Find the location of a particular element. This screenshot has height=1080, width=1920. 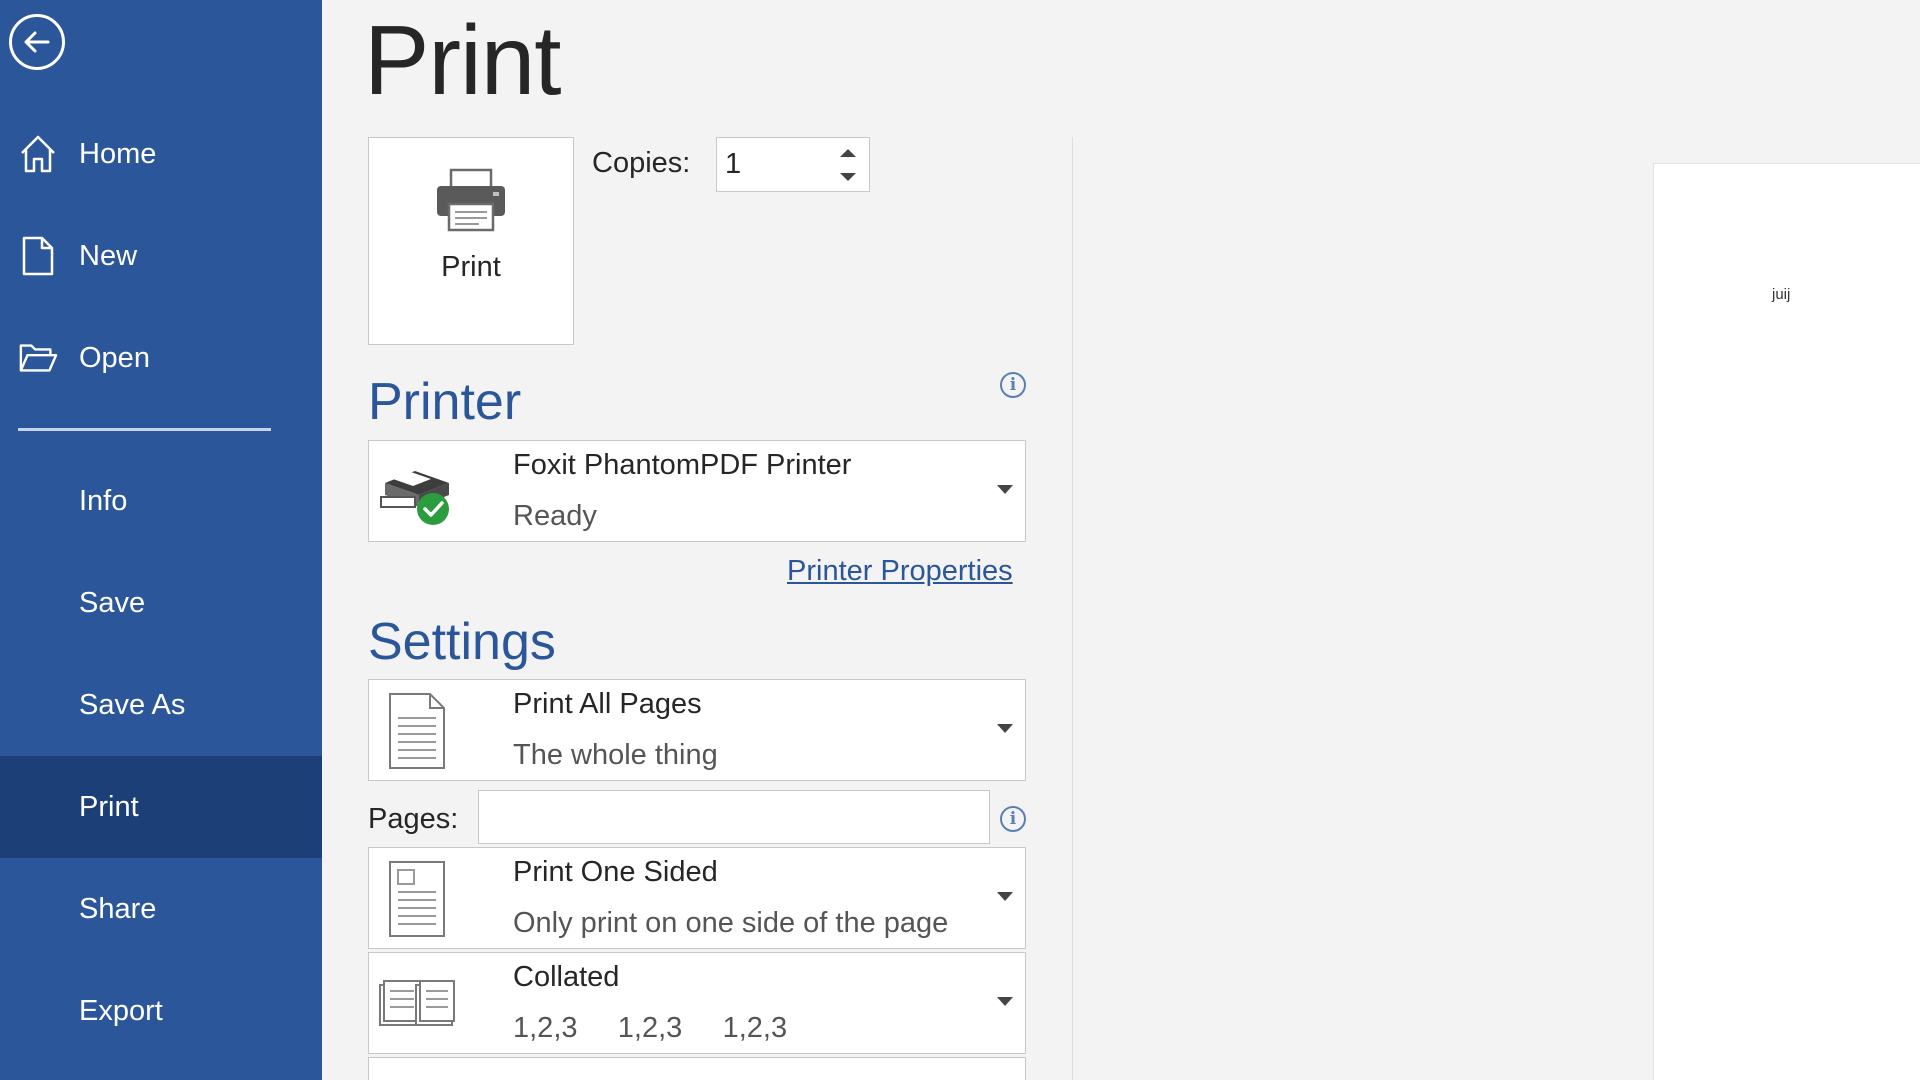

copies-increment-button is located at coordinates (848, 153).